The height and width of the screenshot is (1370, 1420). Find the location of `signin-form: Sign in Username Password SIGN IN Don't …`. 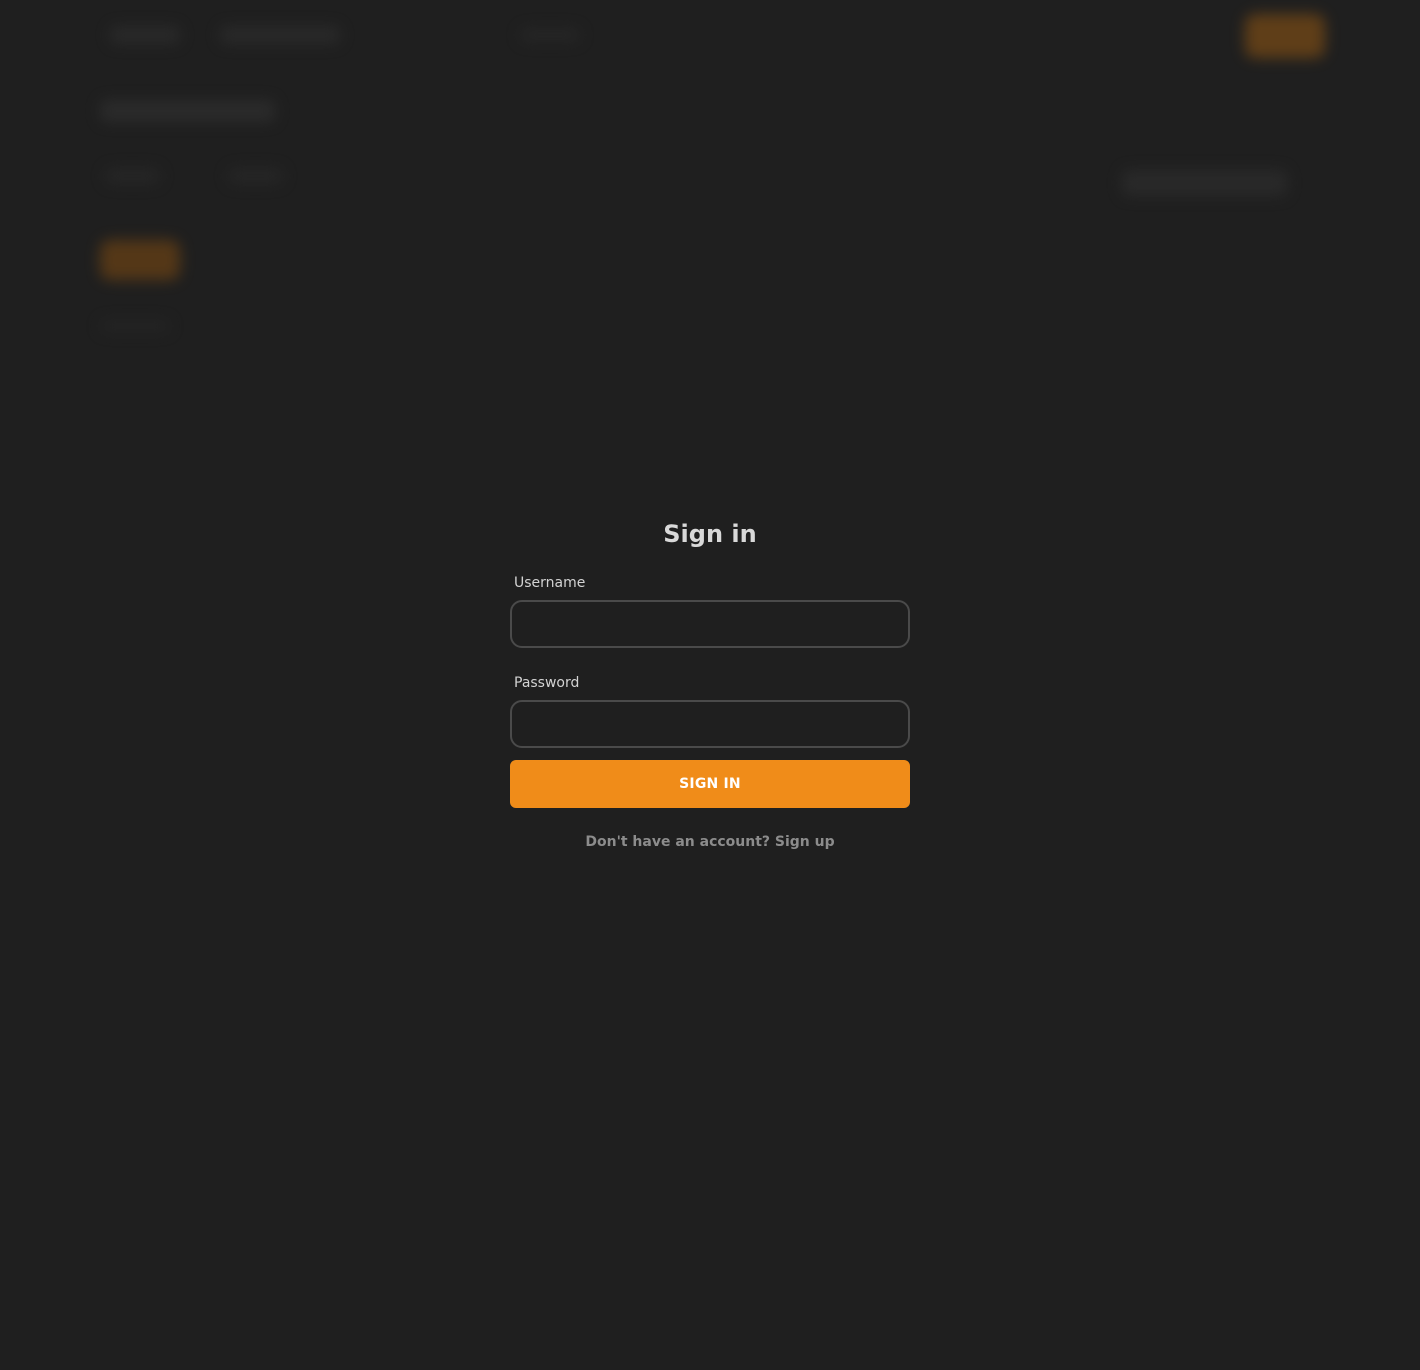

signin-form: Sign in Username Password SIGN IN Don't … is located at coordinates (710, 681).